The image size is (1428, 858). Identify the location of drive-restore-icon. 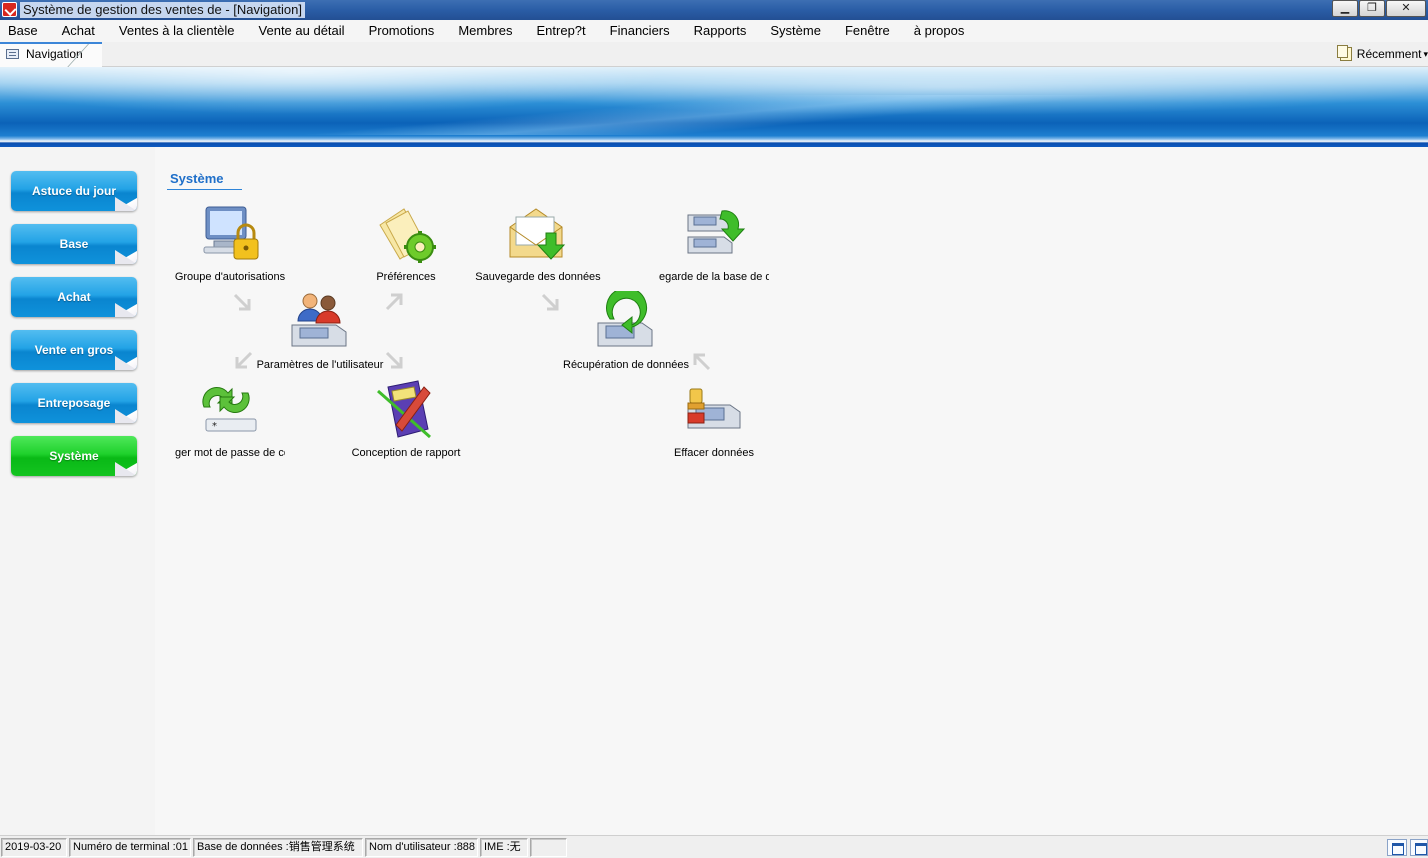
(626, 321).